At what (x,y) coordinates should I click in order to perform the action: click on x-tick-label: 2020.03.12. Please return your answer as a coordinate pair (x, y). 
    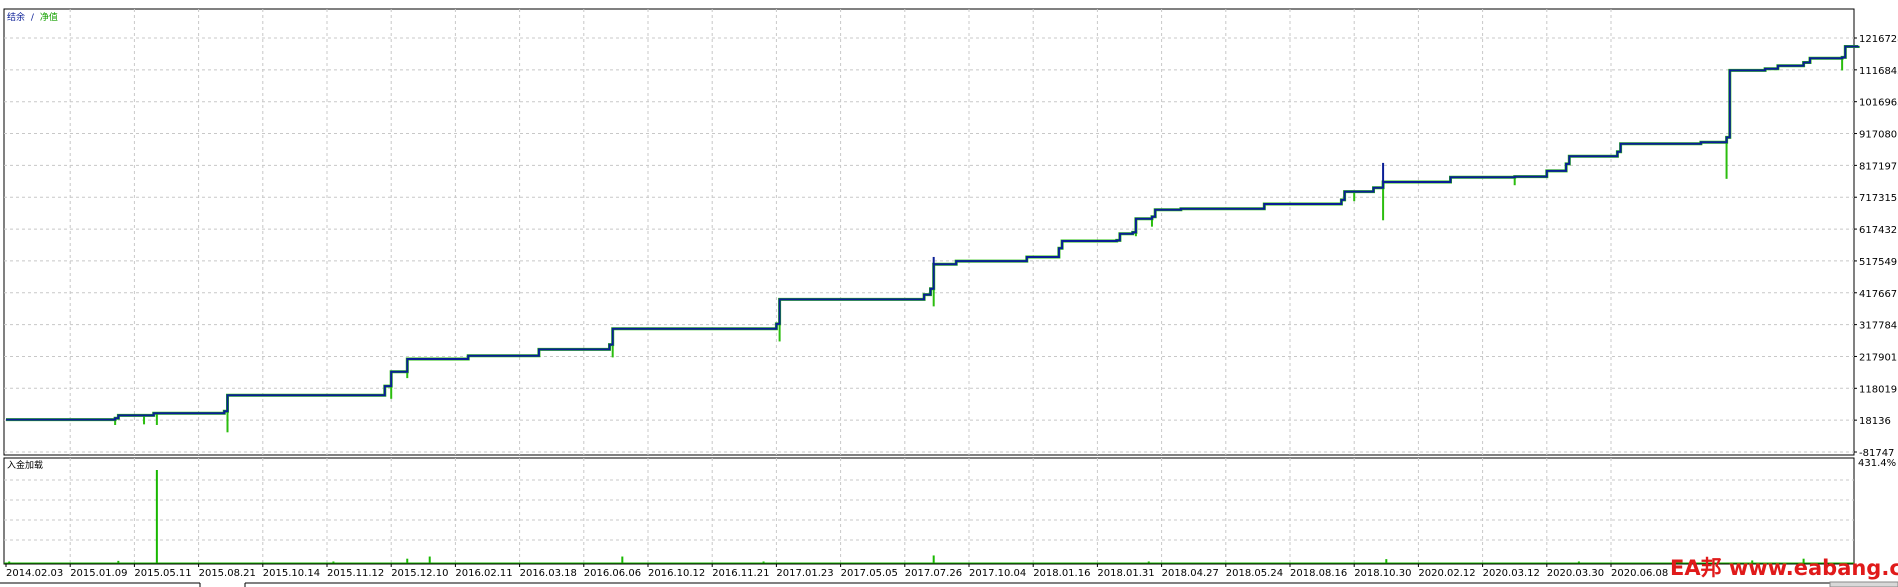
    Looking at the image, I should click on (1511, 573).